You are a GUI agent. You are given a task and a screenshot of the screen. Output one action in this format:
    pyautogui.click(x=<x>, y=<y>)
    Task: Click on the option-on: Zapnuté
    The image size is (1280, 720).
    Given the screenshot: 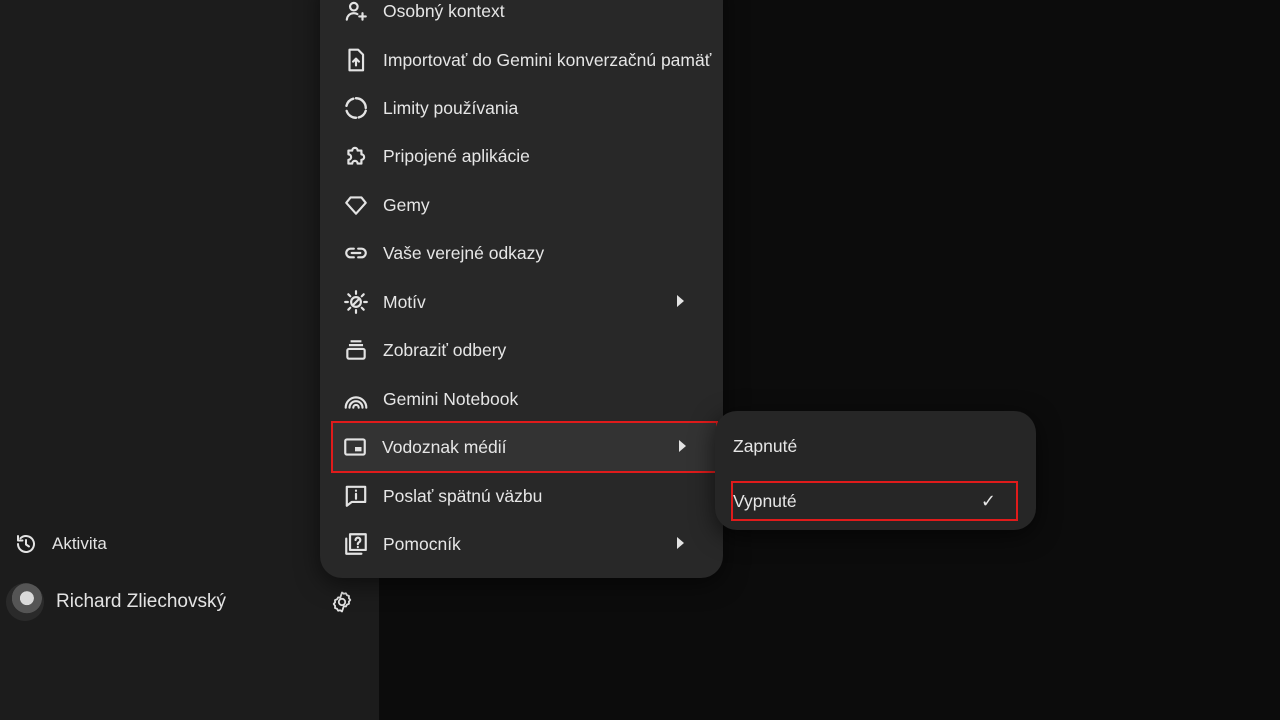 What is the action you would take?
    pyautogui.click(x=875, y=446)
    